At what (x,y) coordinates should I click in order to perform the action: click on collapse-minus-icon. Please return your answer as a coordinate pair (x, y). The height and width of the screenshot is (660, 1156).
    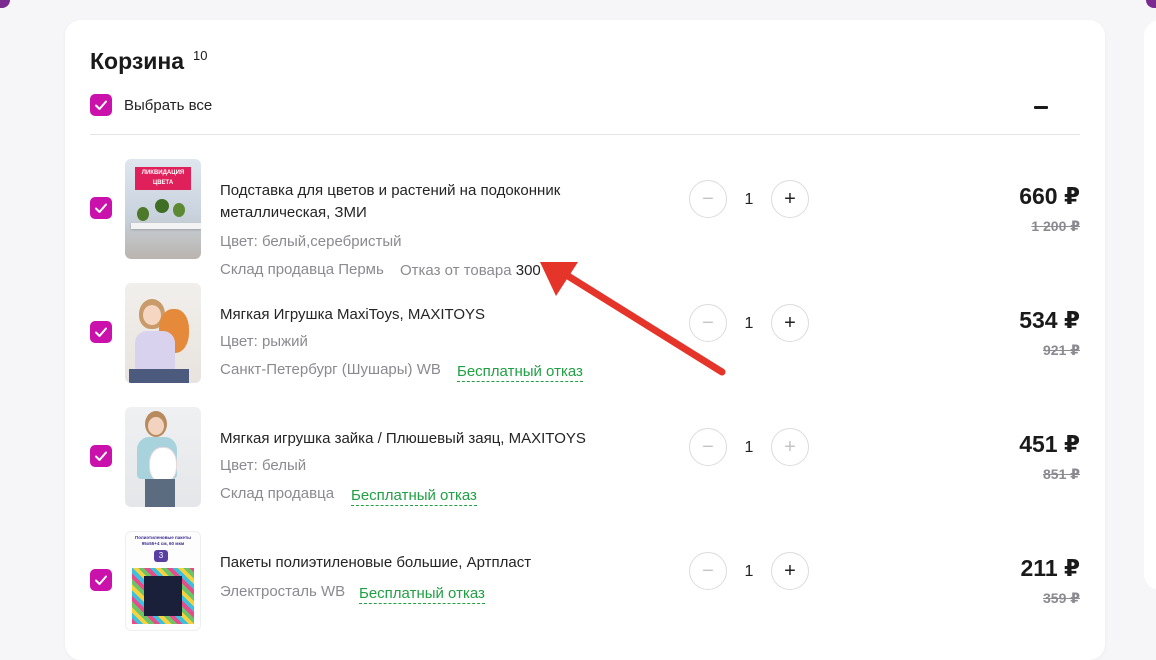
    Looking at the image, I should click on (1041, 107).